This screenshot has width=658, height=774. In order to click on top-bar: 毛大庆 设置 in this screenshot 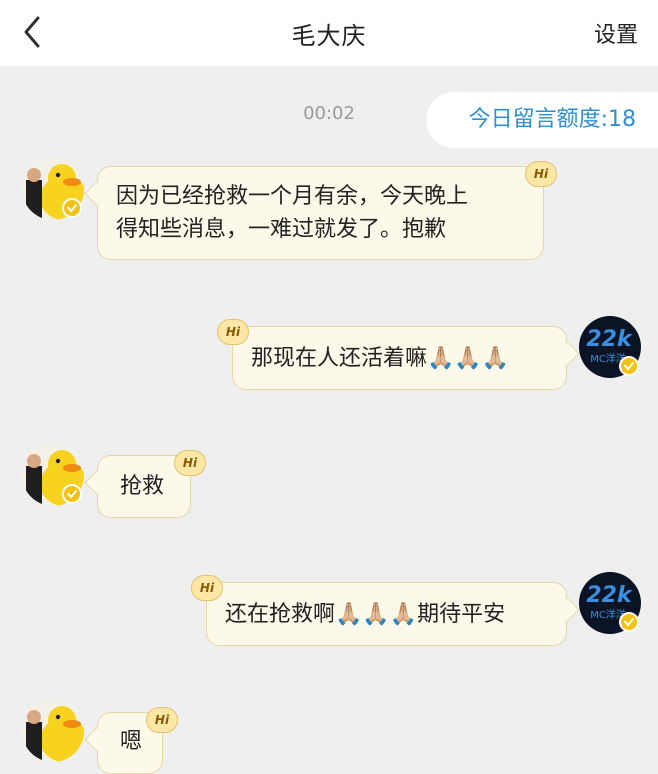, I will do `click(329, 33)`.